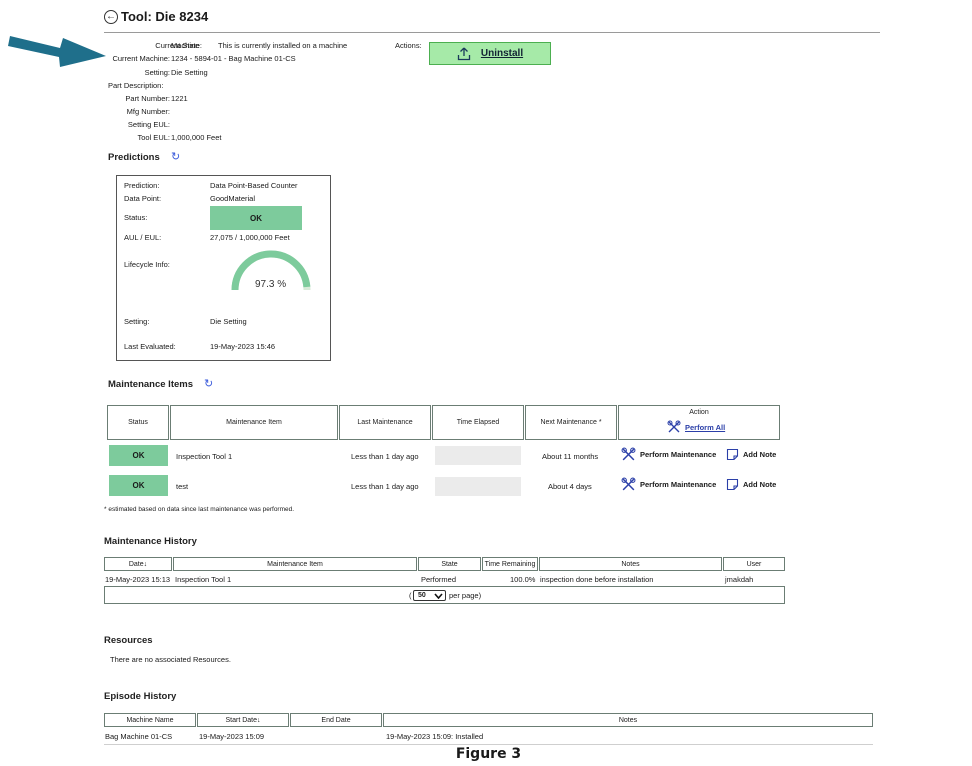  What do you see at coordinates (148, 124) in the screenshot?
I see `setting-eul-label: Setting EUL:` at bounding box center [148, 124].